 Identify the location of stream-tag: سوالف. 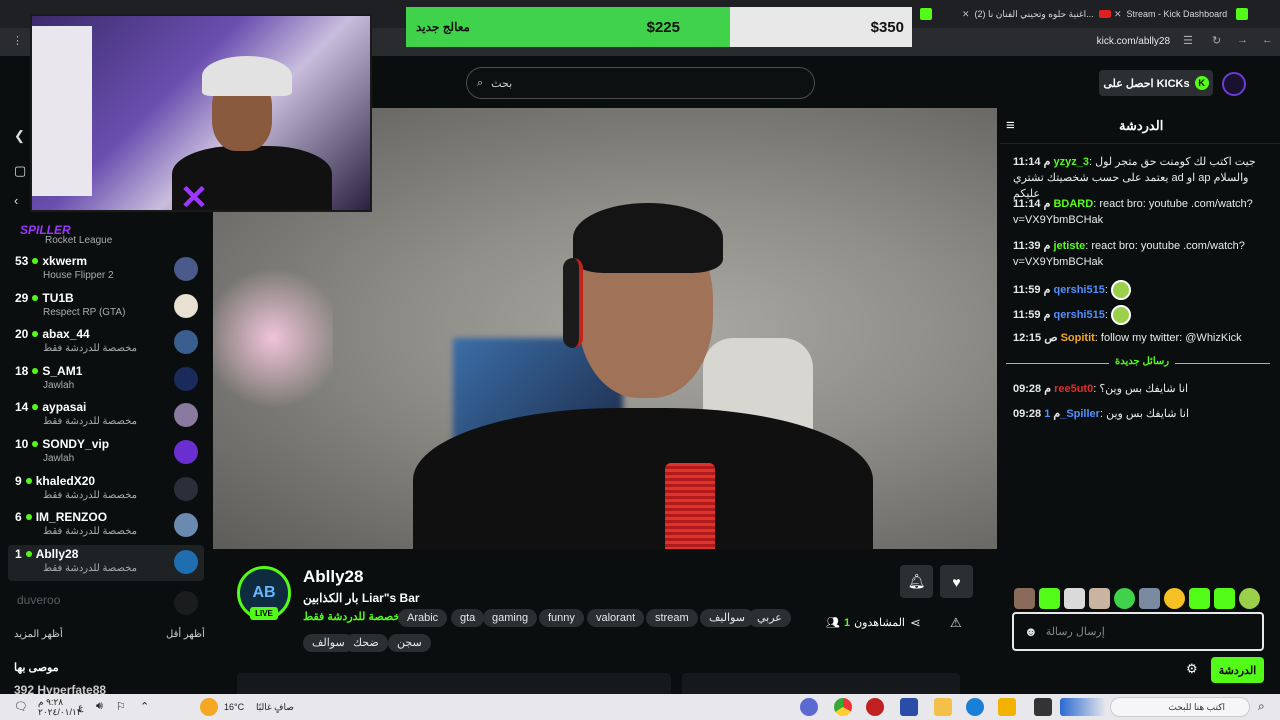
(328, 643).